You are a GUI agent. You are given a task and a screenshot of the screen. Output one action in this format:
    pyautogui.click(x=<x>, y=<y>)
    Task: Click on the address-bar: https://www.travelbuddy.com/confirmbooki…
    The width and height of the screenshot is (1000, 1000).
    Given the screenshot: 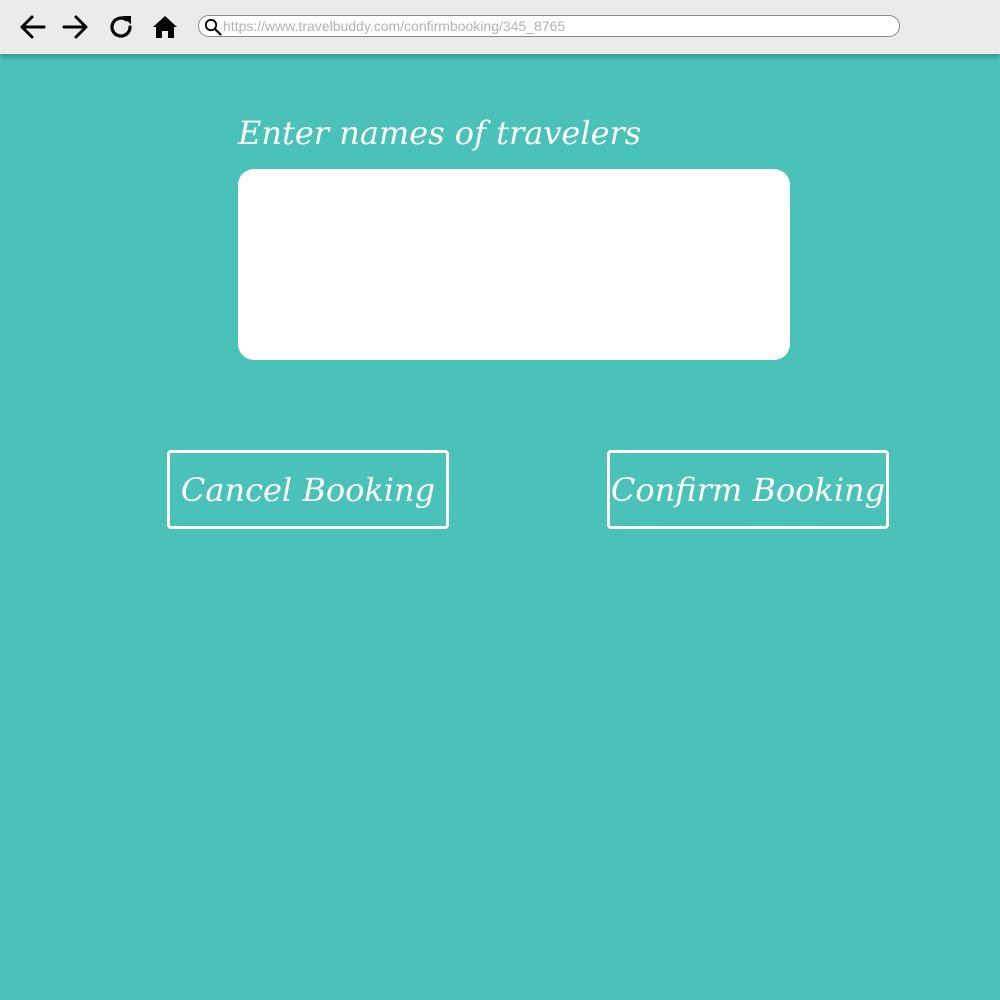 What is the action you would take?
    pyautogui.click(x=549, y=26)
    